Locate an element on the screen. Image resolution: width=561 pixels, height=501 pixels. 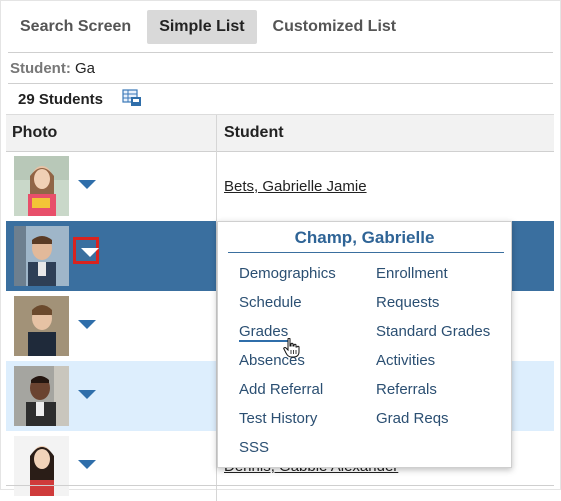
student-name-link: Bets, Gabrielle Jamie is located at coordinates (295, 186).